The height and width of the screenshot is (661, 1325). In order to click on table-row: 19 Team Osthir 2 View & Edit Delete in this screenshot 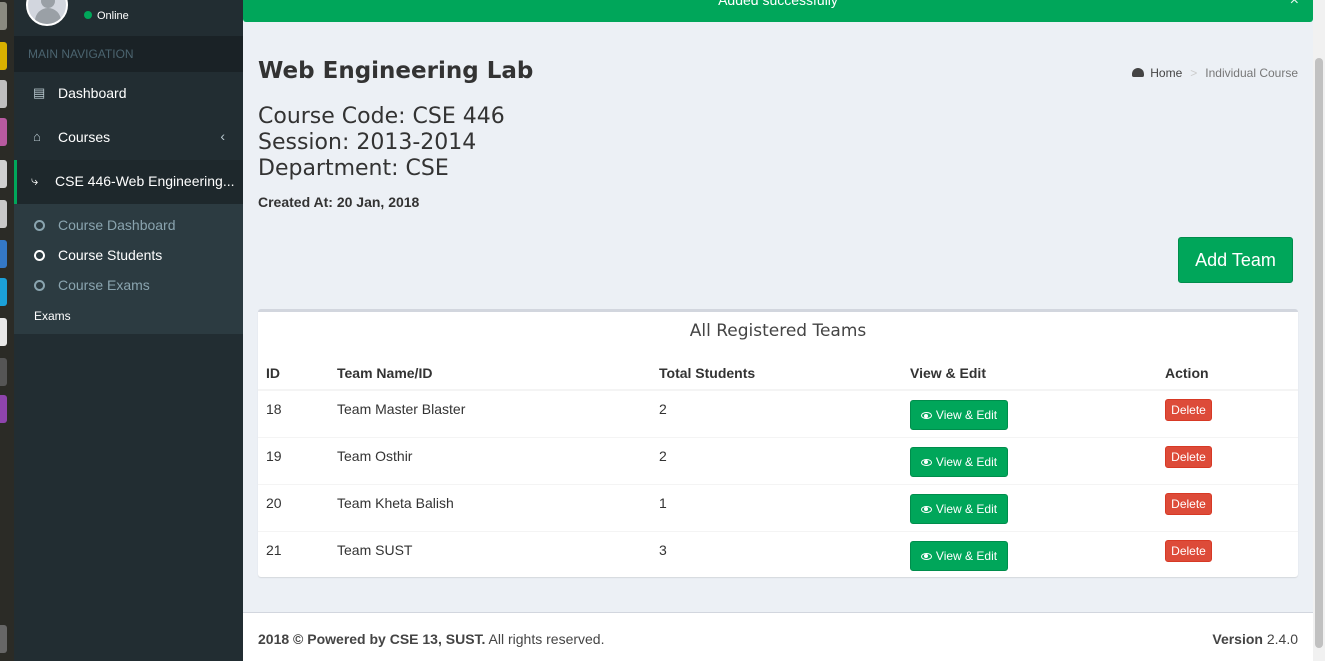, I will do `click(778, 460)`.